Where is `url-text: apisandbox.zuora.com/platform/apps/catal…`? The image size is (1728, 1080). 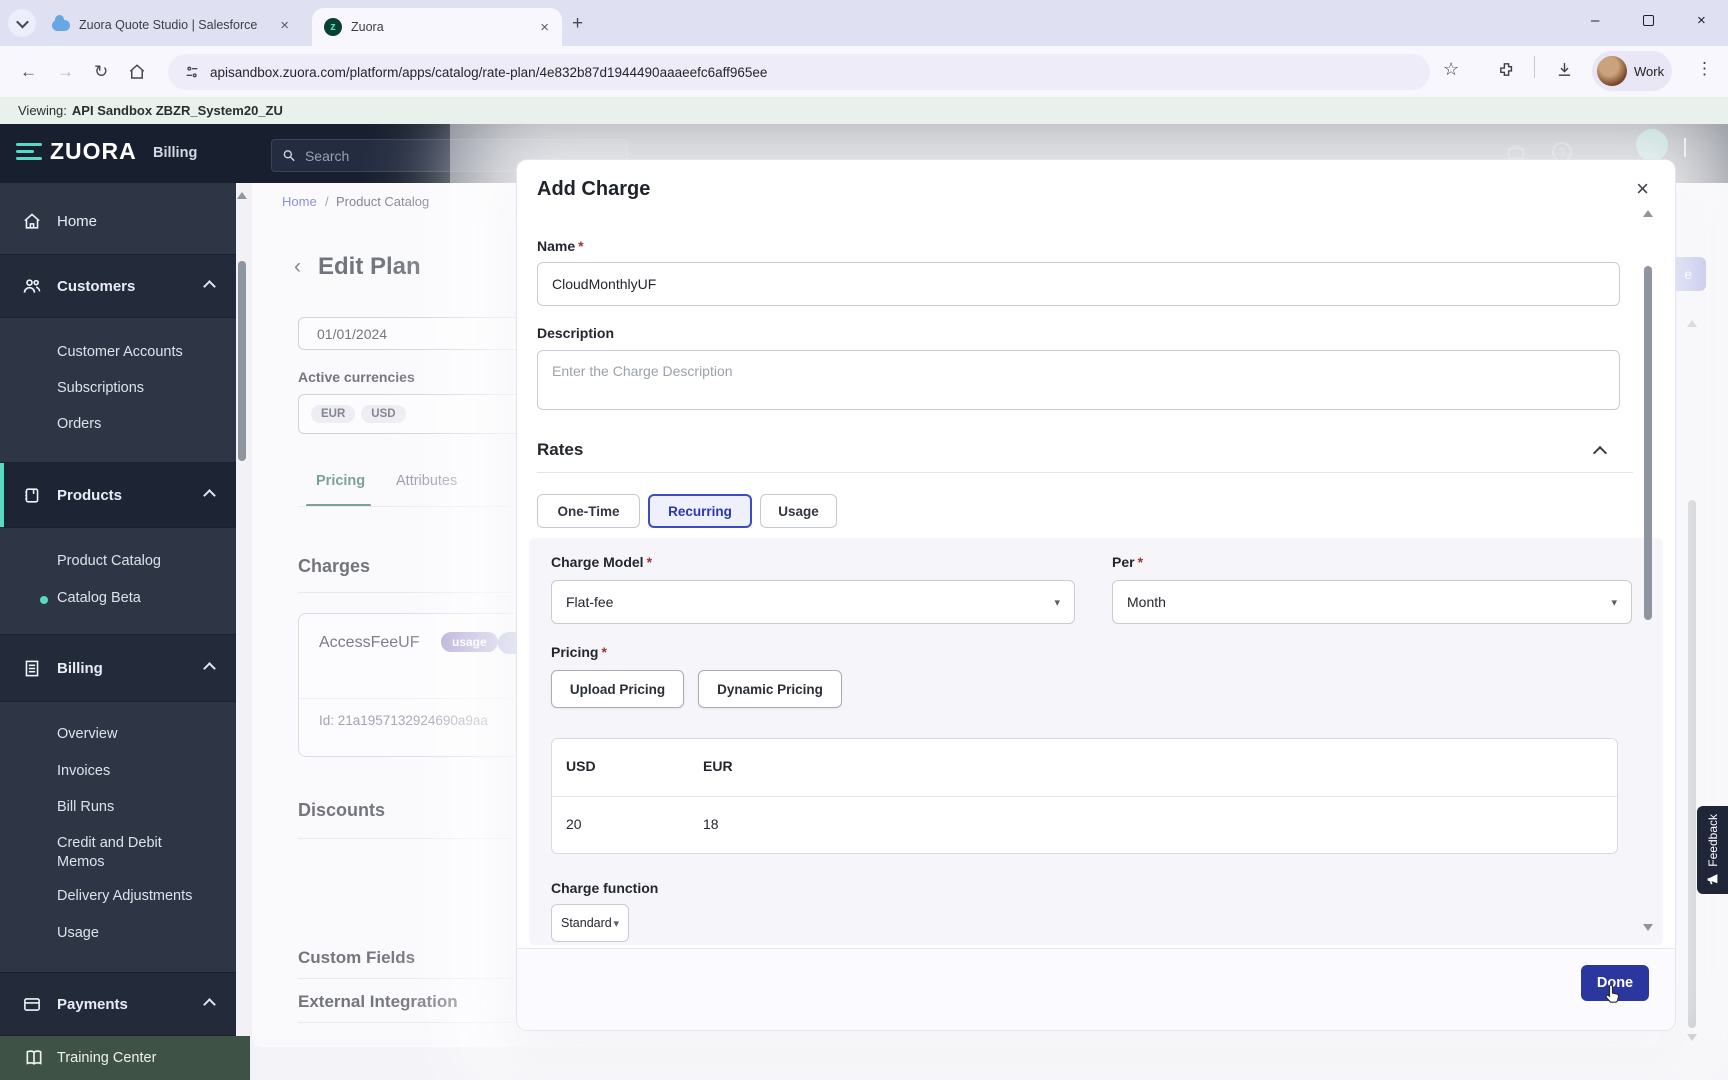 url-text: apisandbox.zuora.com/platform/apps/catal… is located at coordinates (489, 72).